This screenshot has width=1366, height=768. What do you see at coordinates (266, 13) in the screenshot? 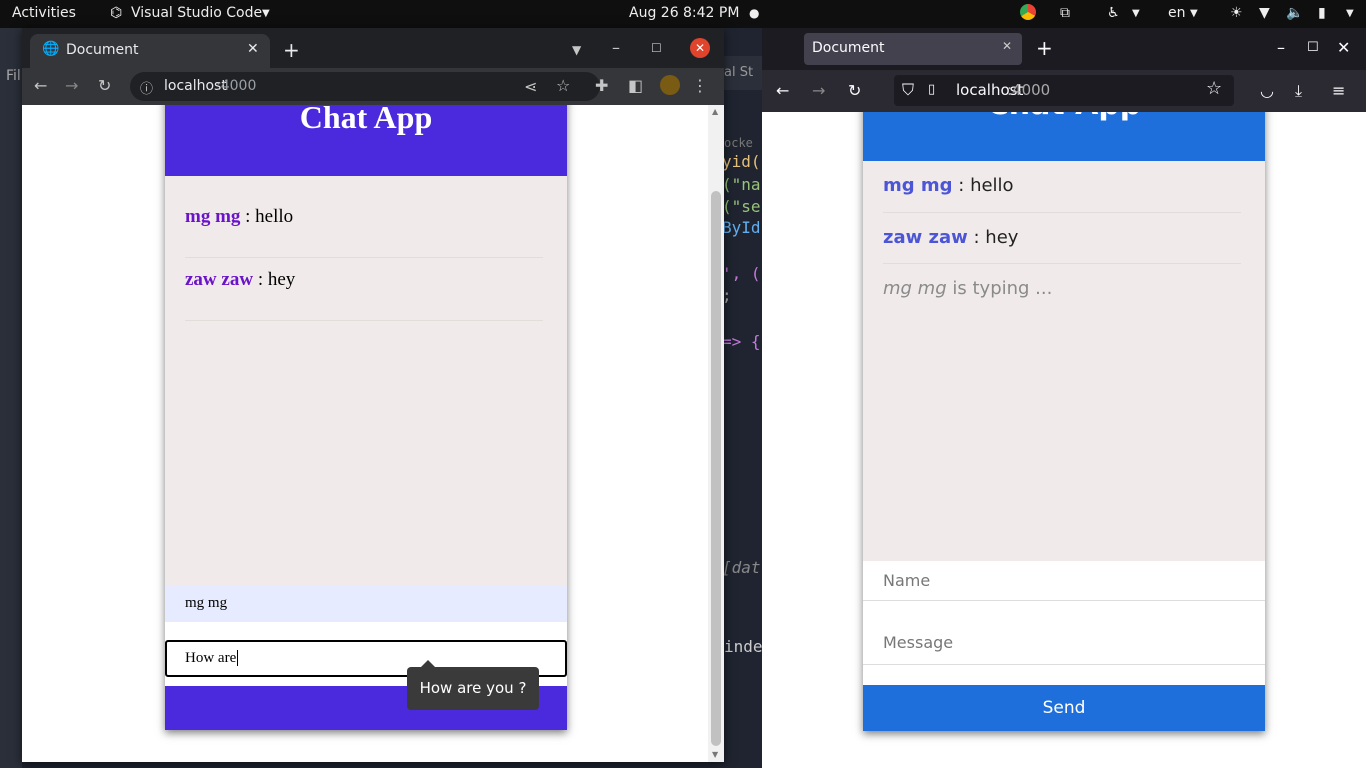
I see `app-menu-caret-icon: ▼` at bounding box center [266, 13].